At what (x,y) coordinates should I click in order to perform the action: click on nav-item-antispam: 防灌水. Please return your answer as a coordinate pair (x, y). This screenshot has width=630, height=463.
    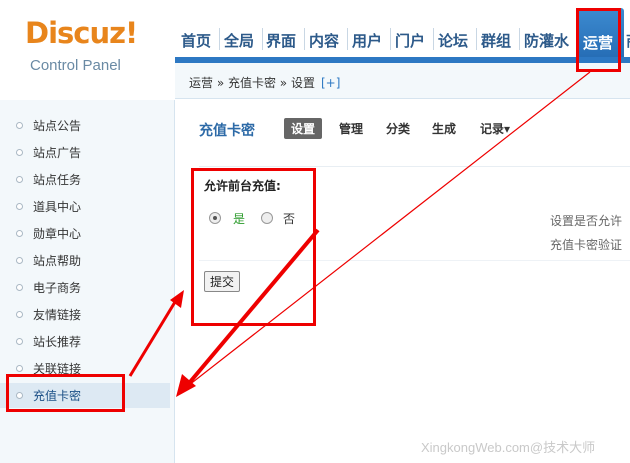
    Looking at the image, I should click on (546, 40).